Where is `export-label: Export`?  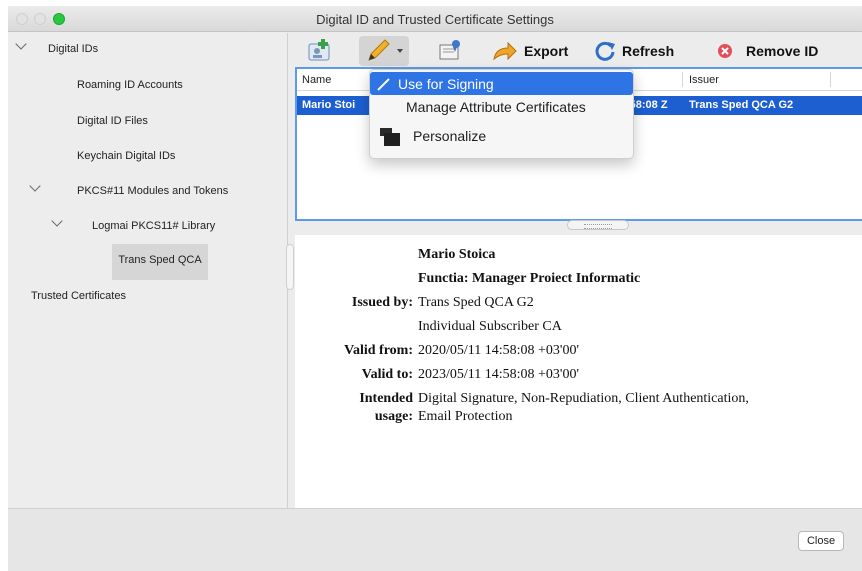
export-label: Export is located at coordinates (546, 51).